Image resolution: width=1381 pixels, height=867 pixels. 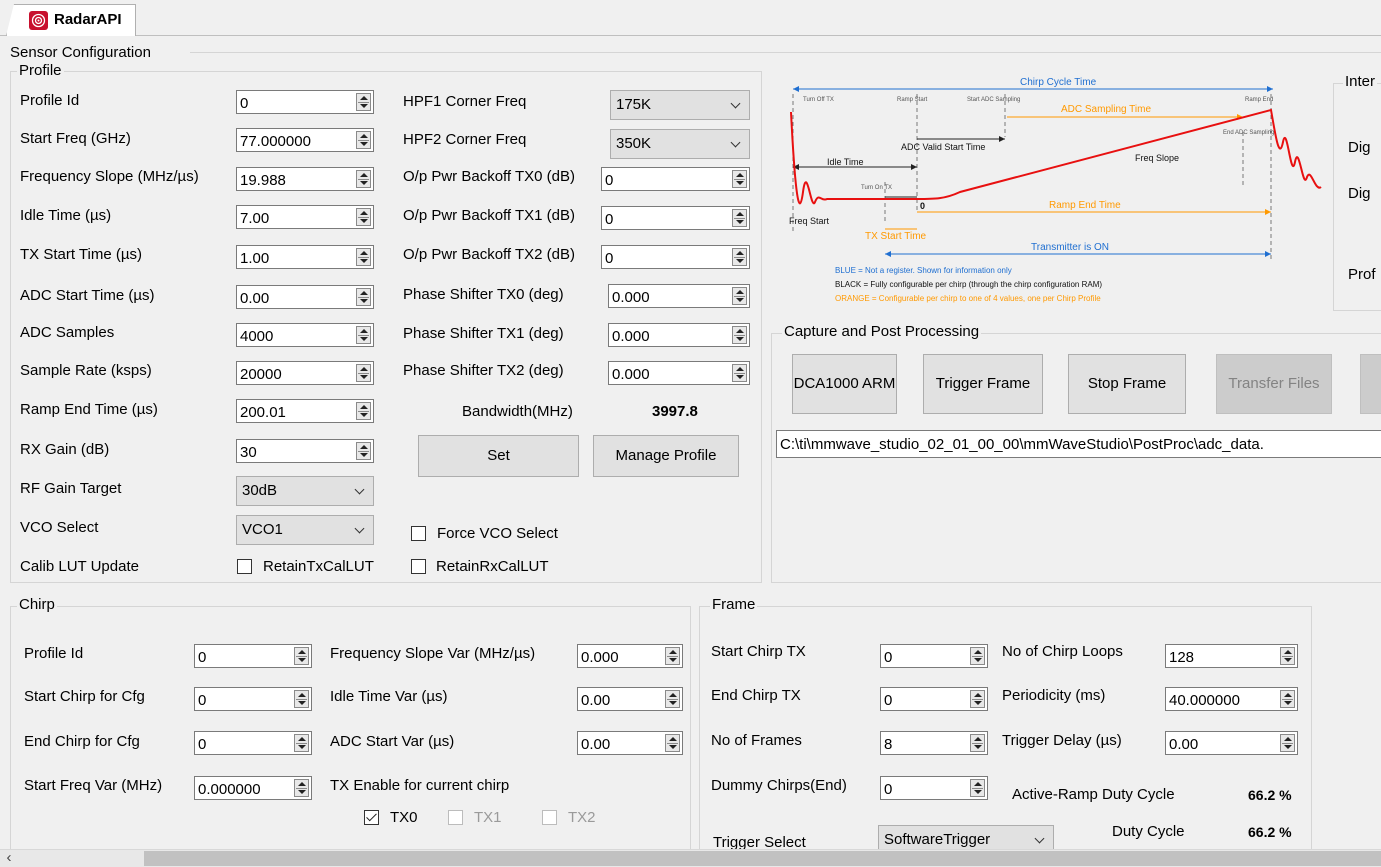 I want to click on no-of-frames-spinner, so click(x=977, y=743).